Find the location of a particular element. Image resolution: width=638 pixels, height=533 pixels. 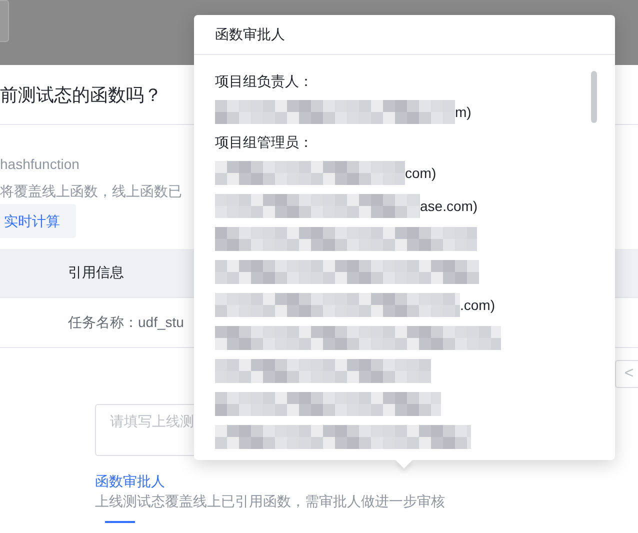

function-name: hashfunction is located at coordinates (40, 164).